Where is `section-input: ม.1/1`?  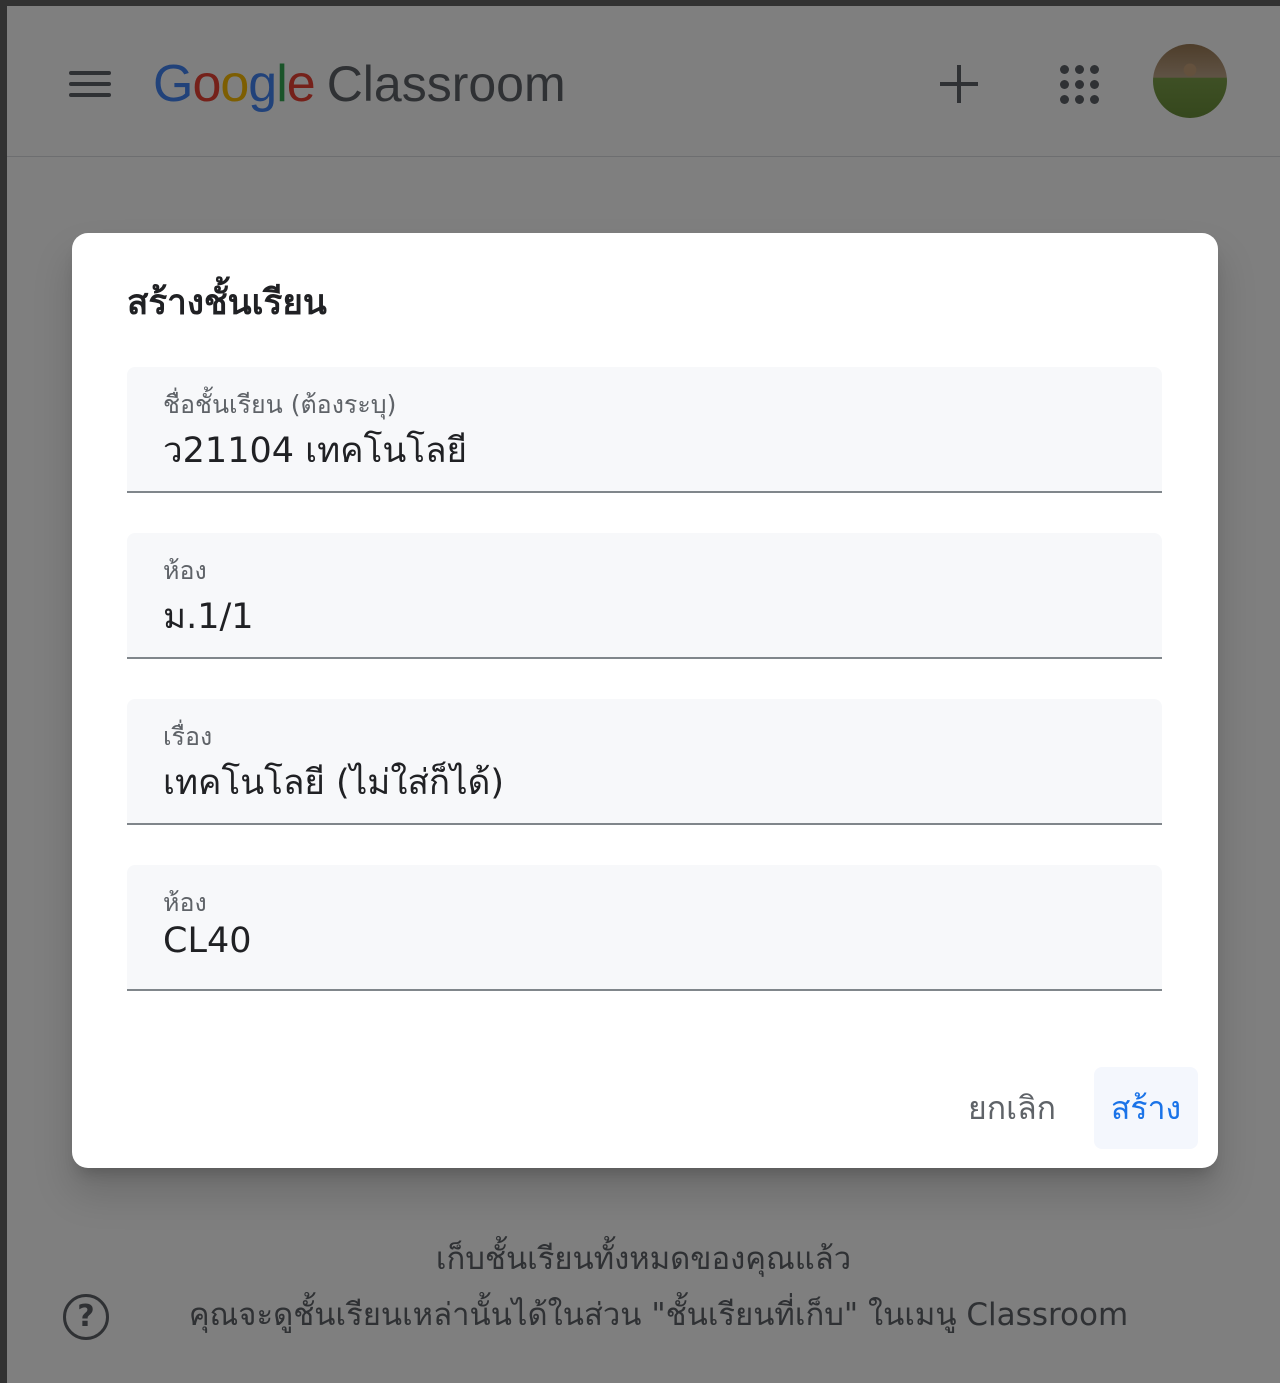 section-input: ม.1/1 is located at coordinates (208, 616).